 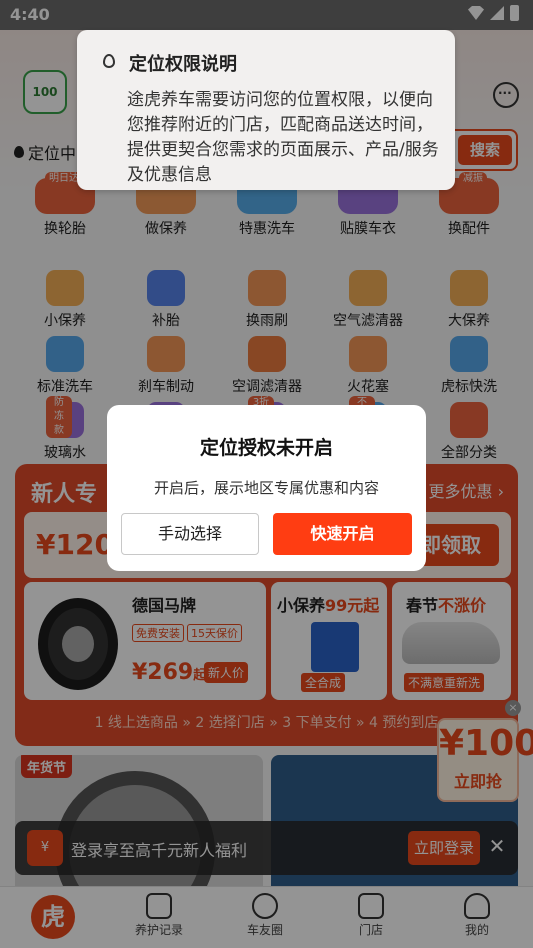 What do you see at coordinates (342, 534) in the screenshot?
I see `quick-enable-button: 快速开启` at bounding box center [342, 534].